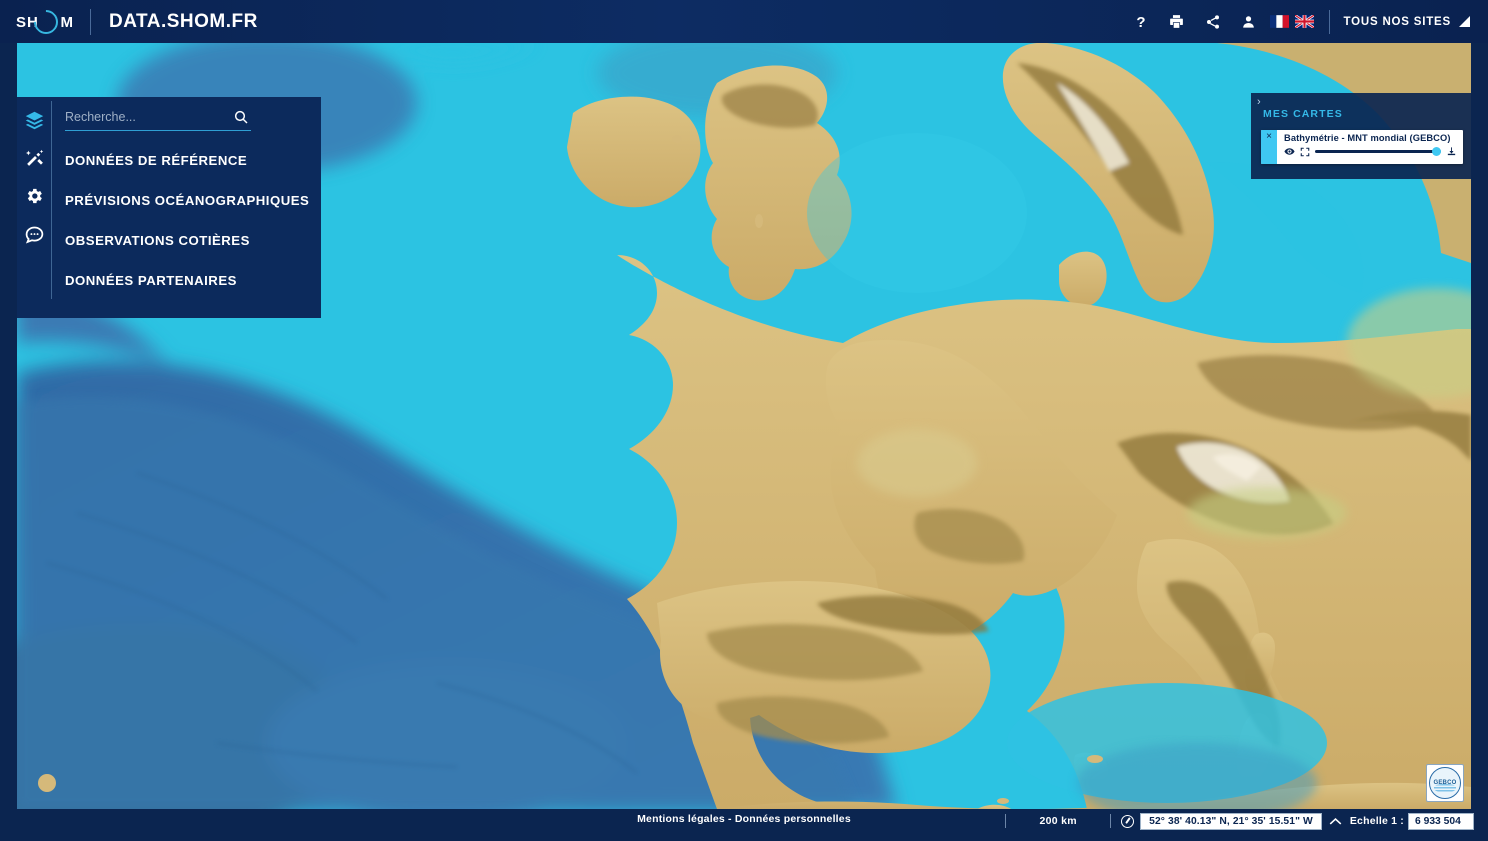 The height and width of the screenshot is (841, 1488). What do you see at coordinates (1397, 21) in the screenshot?
I see `all-sites-label: TOUS NOS SITES` at bounding box center [1397, 21].